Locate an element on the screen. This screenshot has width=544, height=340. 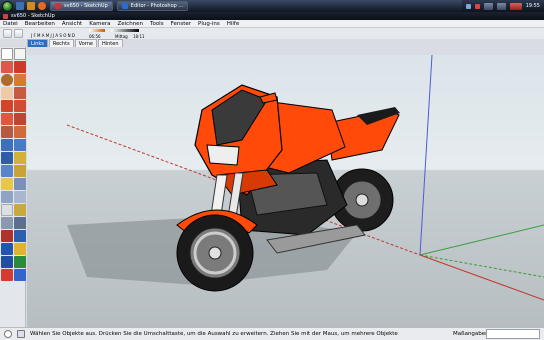
security-icon is located at coordinates (477, 6).